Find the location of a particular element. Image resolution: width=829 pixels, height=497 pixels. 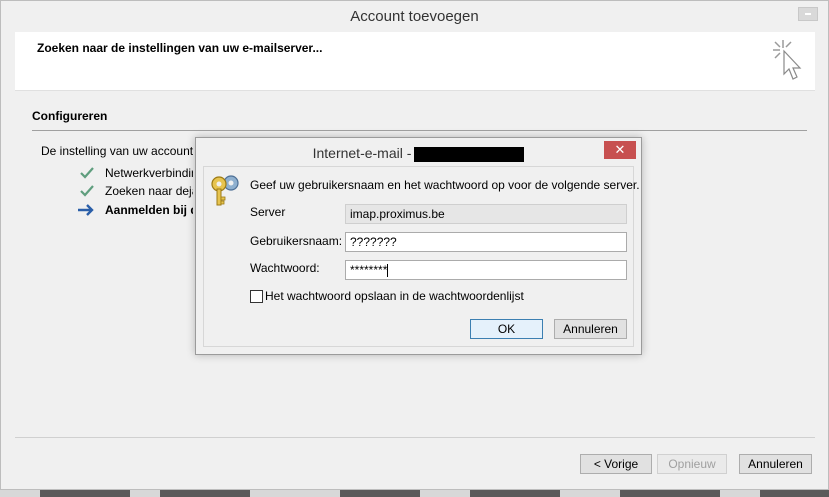

step-label: Aanmelden bij de is located at coordinates (149, 210).